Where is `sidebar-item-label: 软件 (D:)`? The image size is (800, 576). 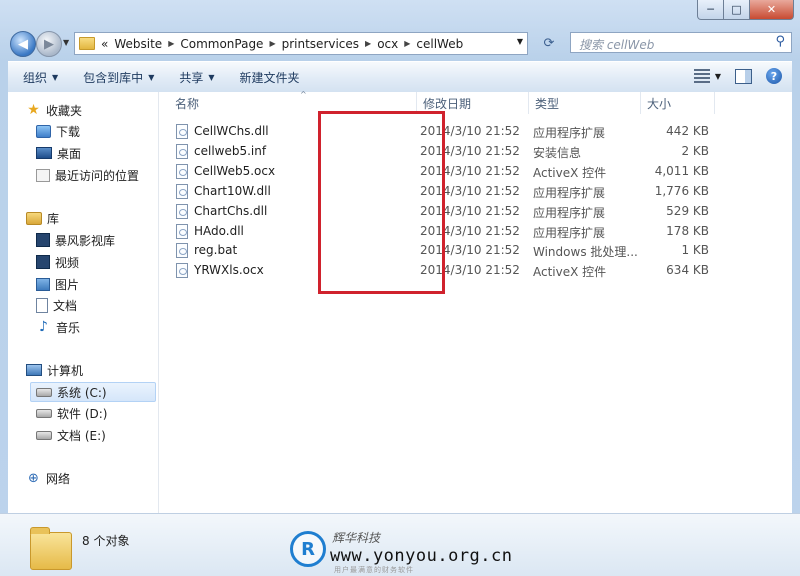
sidebar-item-label: 软件 (D:) is located at coordinates (82, 413).